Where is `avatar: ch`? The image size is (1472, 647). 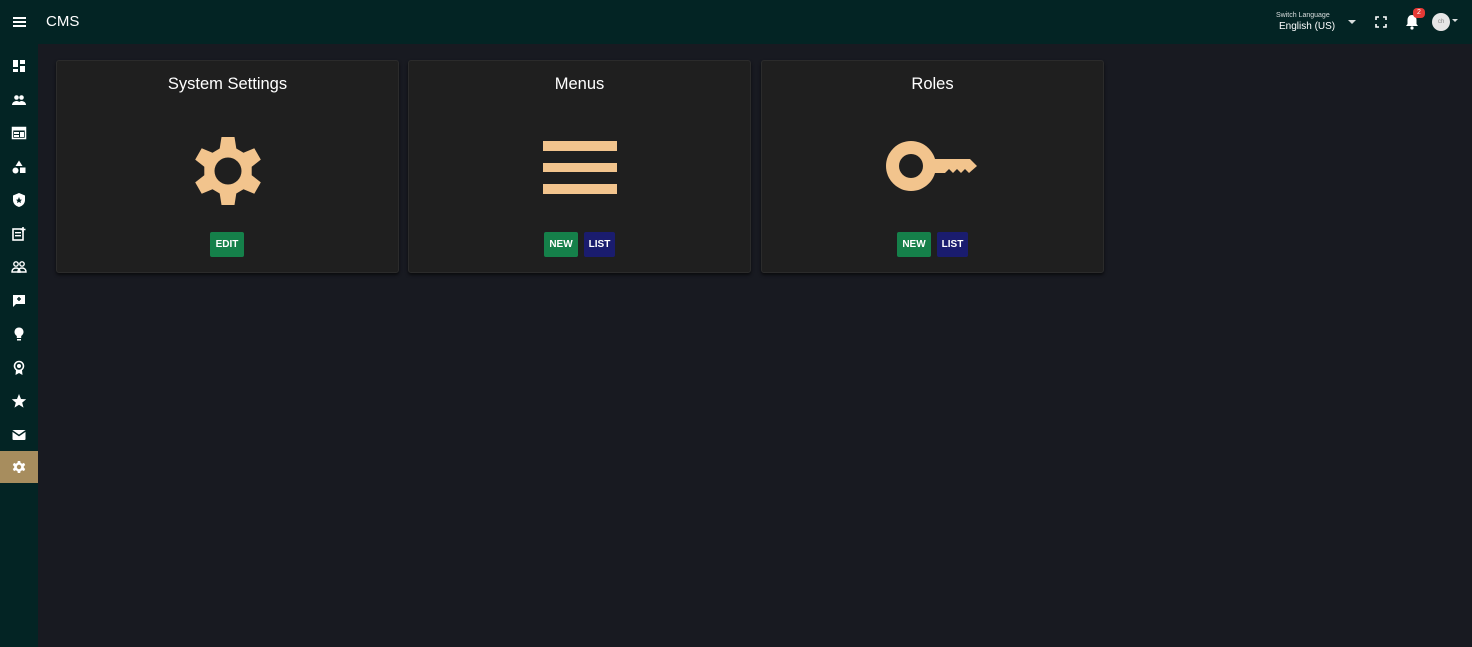
avatar: ch is located at coordinates (1441, 22).